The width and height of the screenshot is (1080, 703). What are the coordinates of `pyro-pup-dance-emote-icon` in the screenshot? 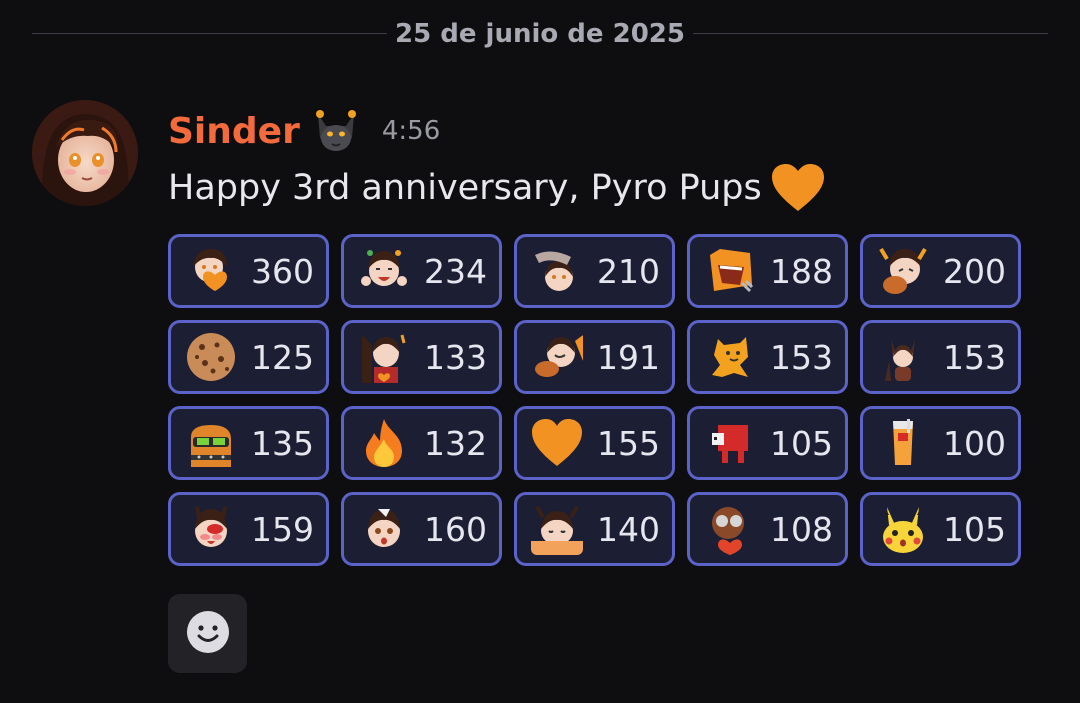 It's located at (730, 357).